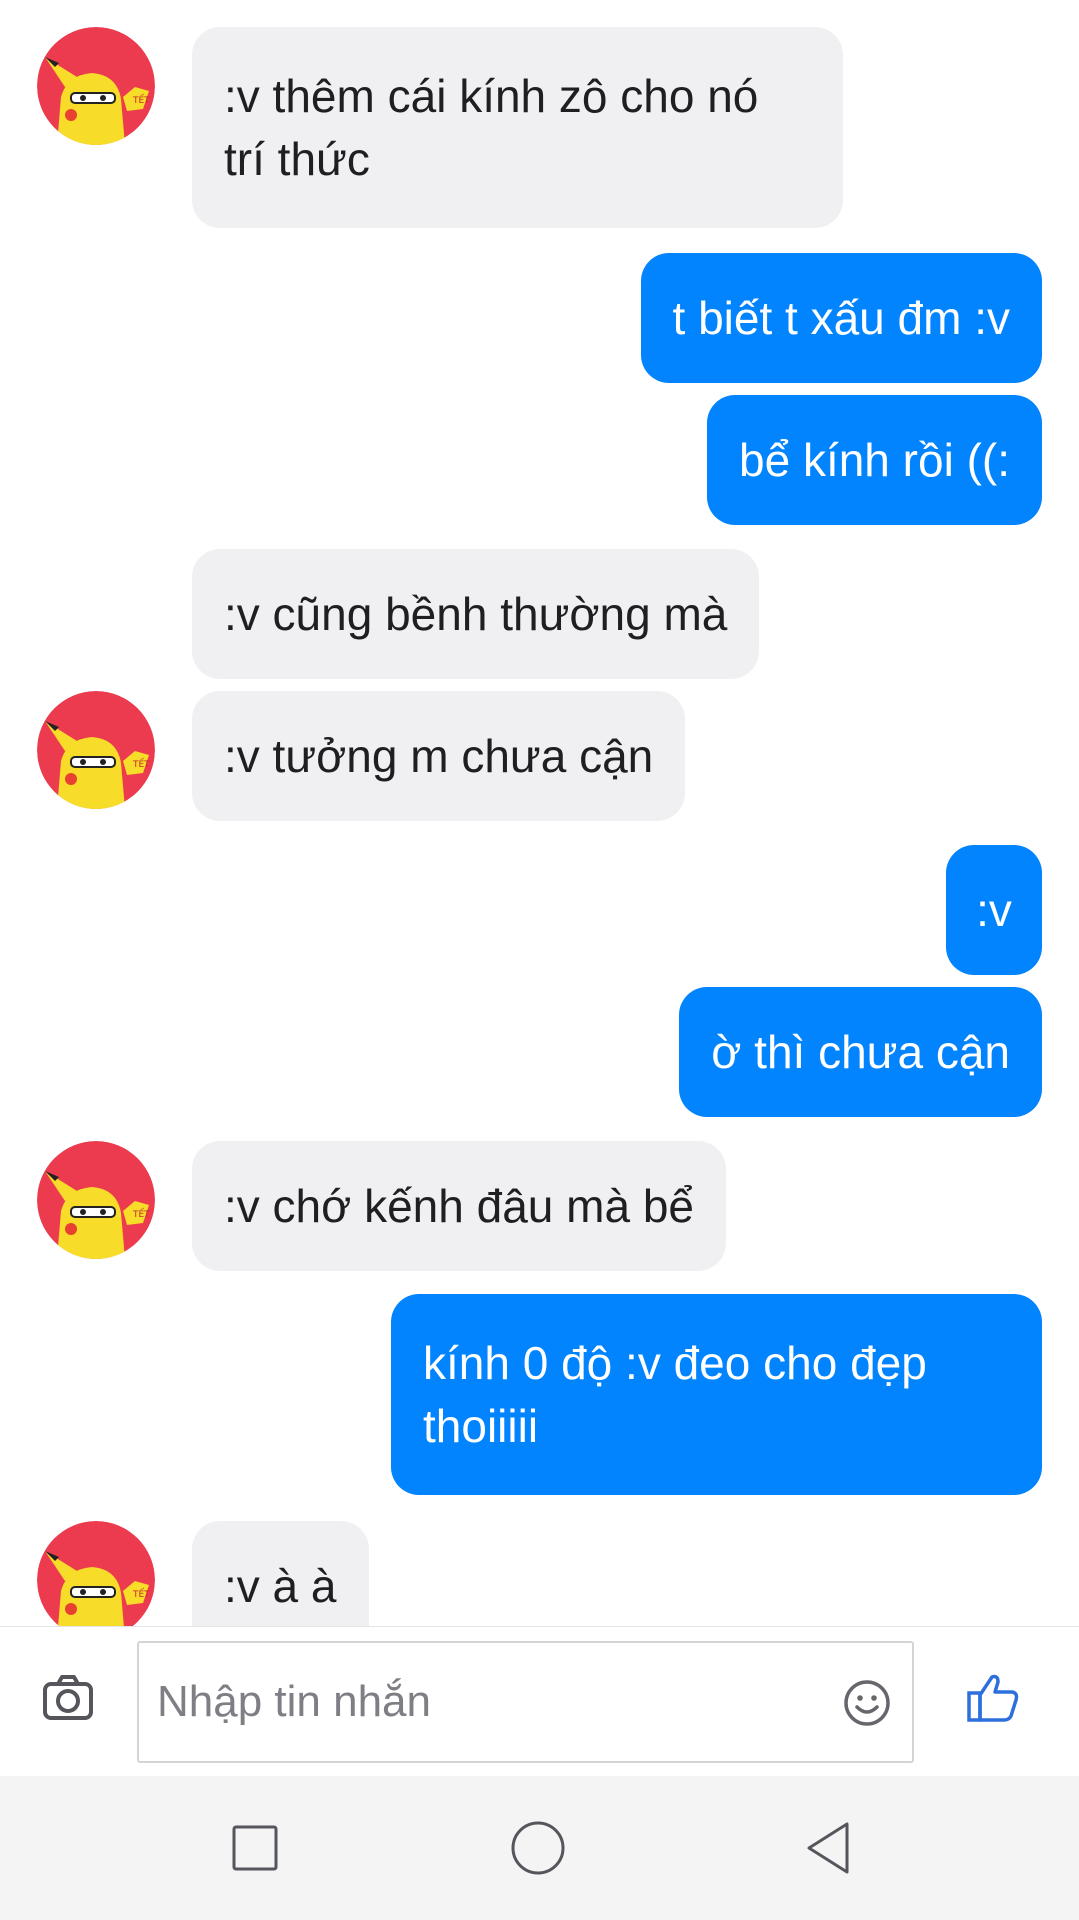 This screenshot has width=1079, height=1920. I want to click on incoming-message: :v à à, so click(280, 1573).